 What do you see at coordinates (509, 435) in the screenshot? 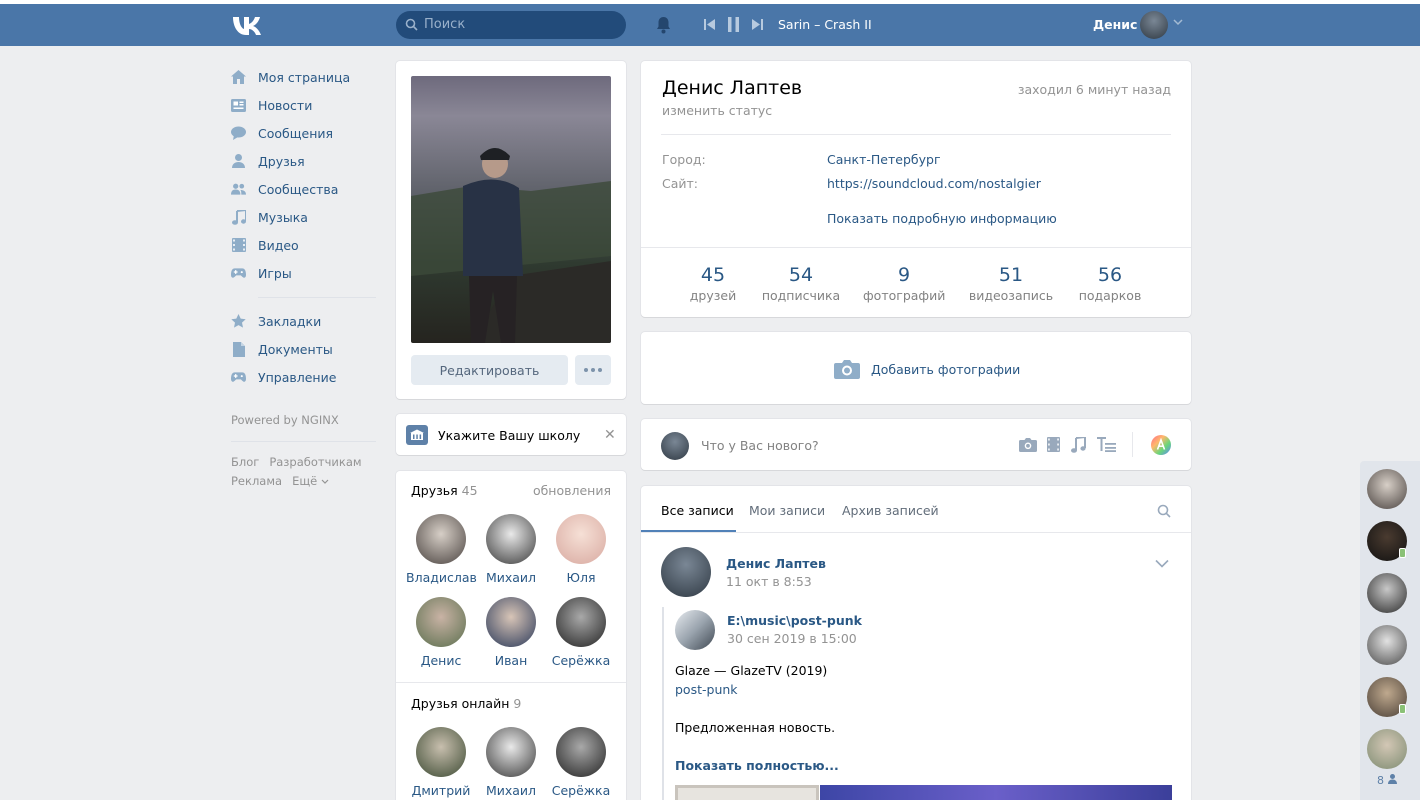
I see `school-prompt-text: Укажите Вашу школу` at bounding box center [509, 435].